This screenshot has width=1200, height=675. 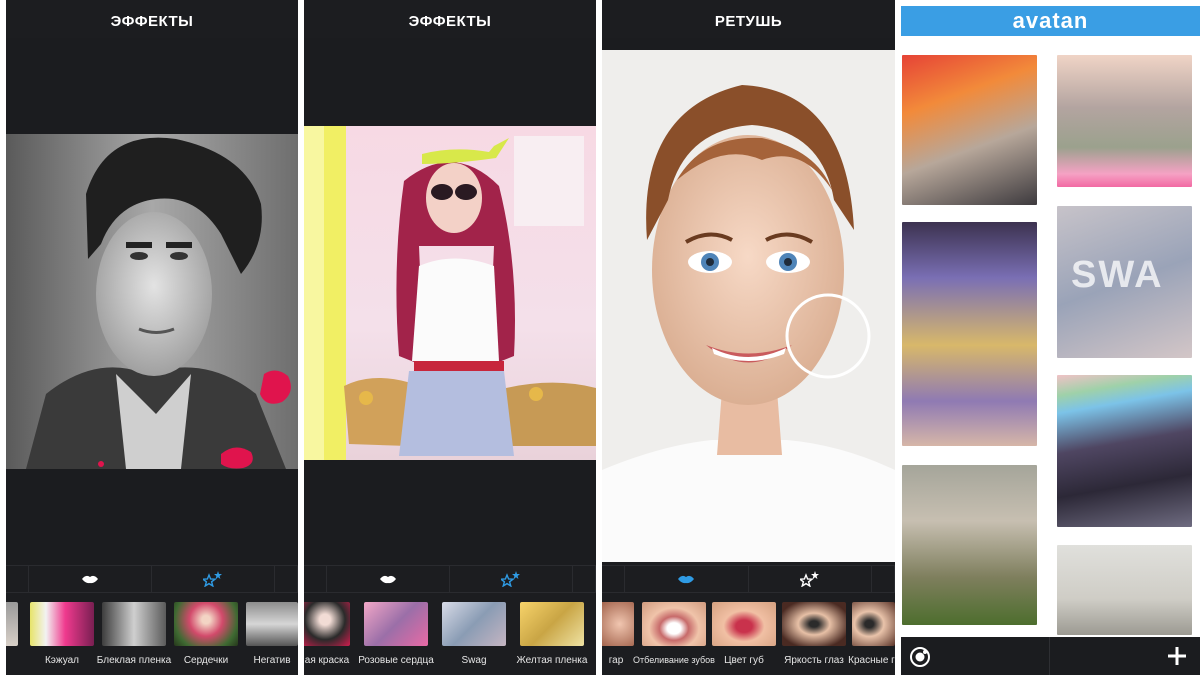 I want to click on photo-girl-skateboard, so click(x=450, y=293).